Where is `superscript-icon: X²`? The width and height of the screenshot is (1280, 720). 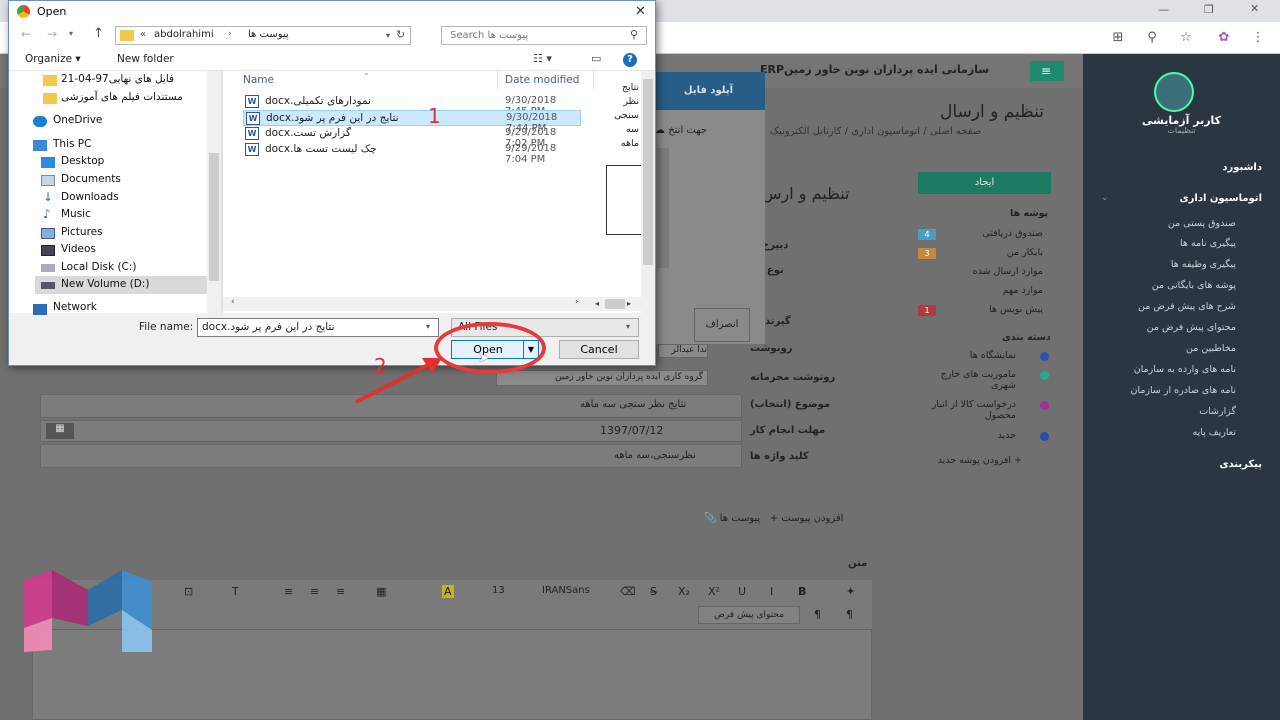
superscript-icon: X² is located at coordinates (714, 591).